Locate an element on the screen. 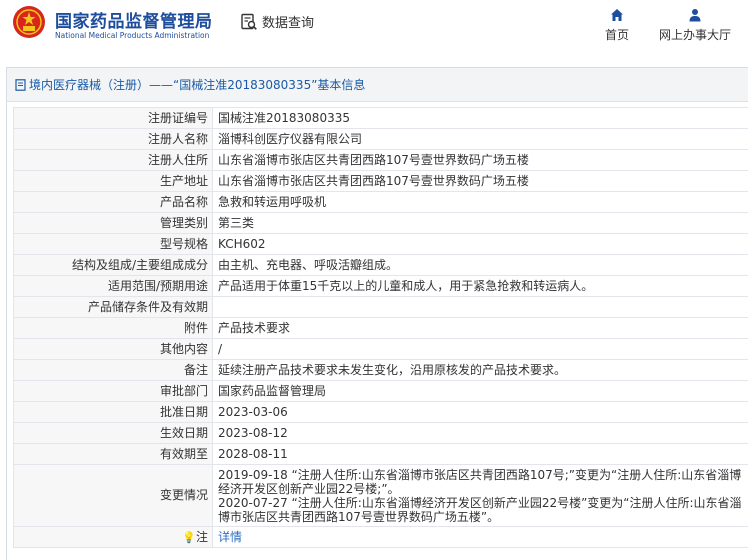  document-icon is located at coordinates (20, 84).